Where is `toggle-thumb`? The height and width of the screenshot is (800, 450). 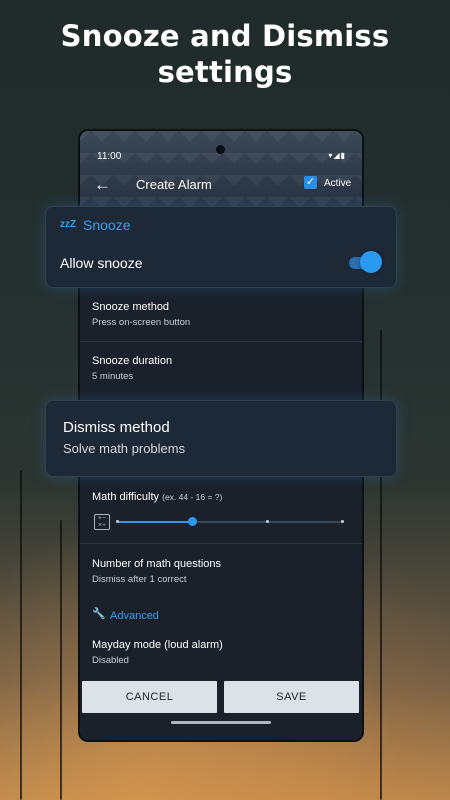
toggle-thumb is located at coordinates (371, 262).